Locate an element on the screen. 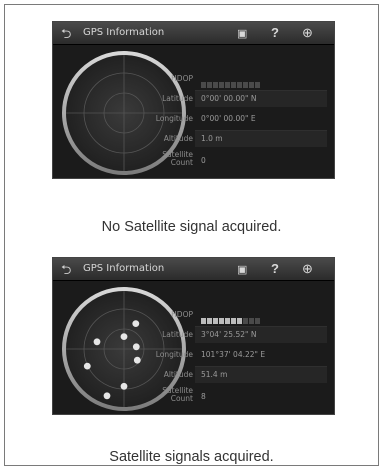  latitude-value: 0°00' 00.00" N is located at coordinates (229, 98).